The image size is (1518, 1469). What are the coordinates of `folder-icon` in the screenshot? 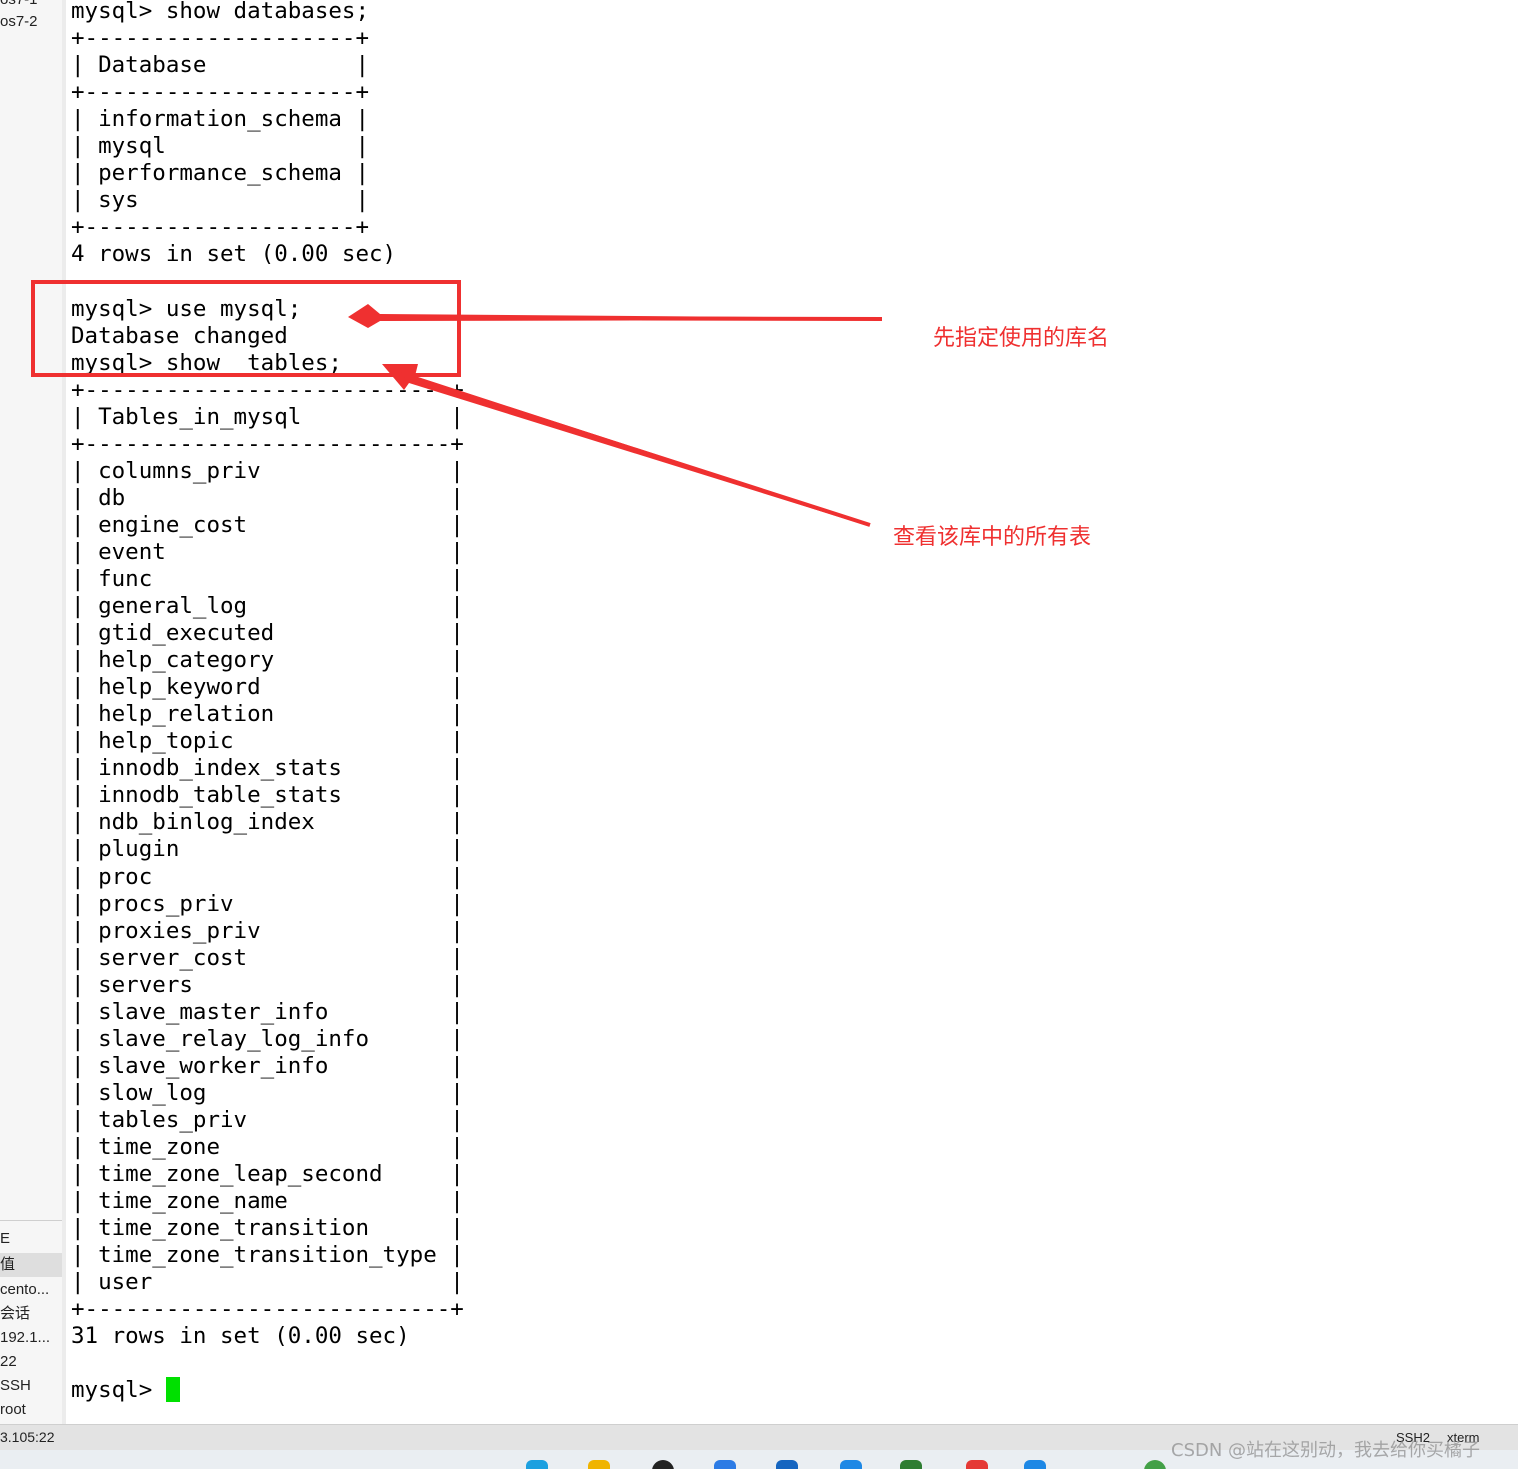 It's located at (599, 1464).